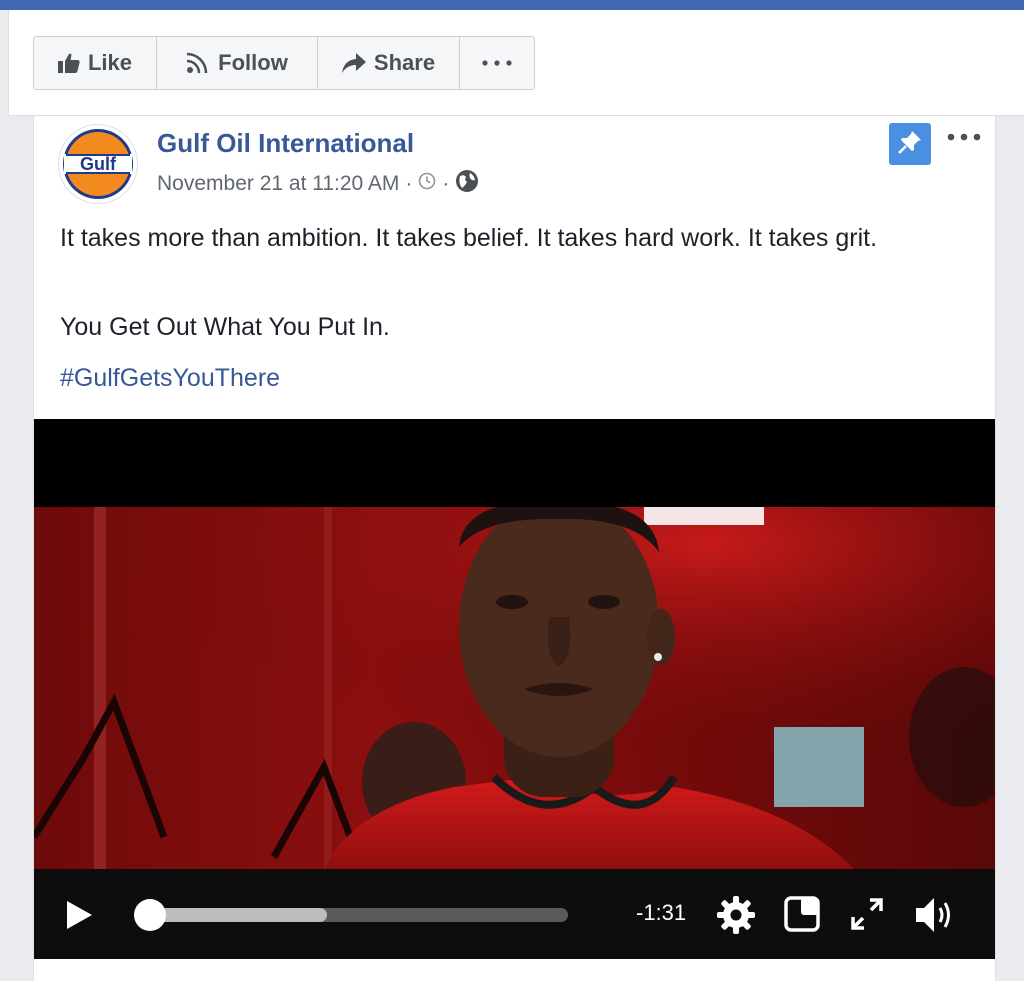  What do you see at coordinates (661, 912) in the screenshot?
I see `time-remaining: -1:31` at bounding box center [661, 912].